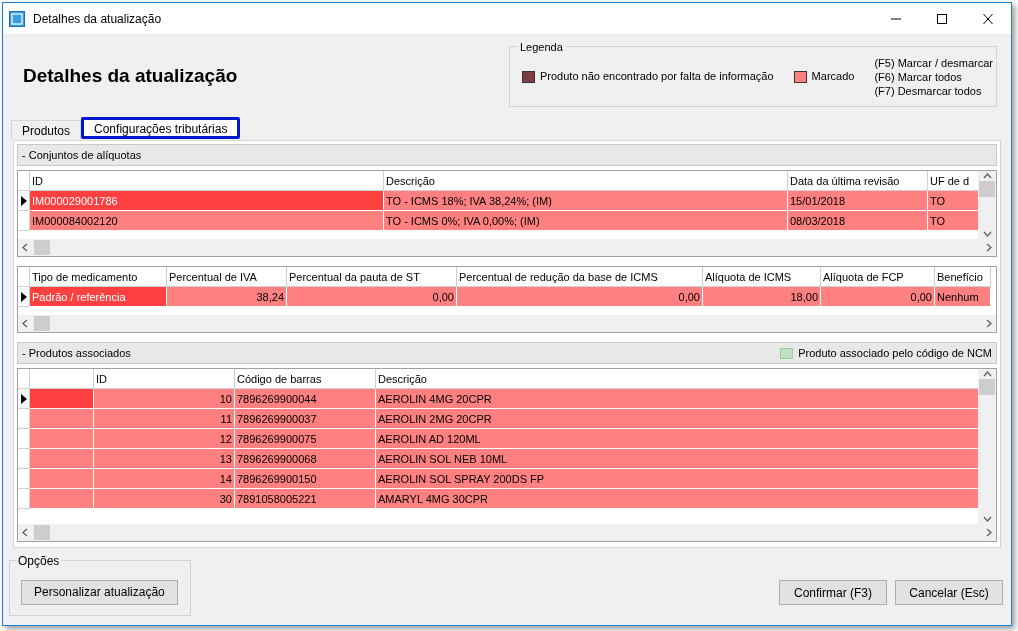 Image resolution: width=1018 pixels, height=631 pixels. Describe the element at coordinates (507, 353) in the screenshot. I see `section-header-bar: - Produtos associados Produto associado pelo código de NCM` at that location.